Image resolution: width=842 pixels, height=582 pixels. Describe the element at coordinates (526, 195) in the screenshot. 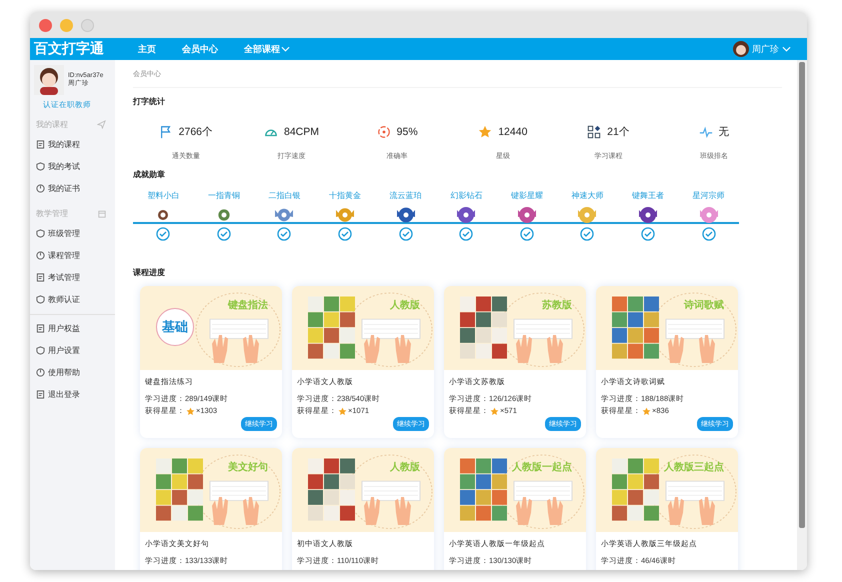

I see `badge-name: 键影星耀` at that location.